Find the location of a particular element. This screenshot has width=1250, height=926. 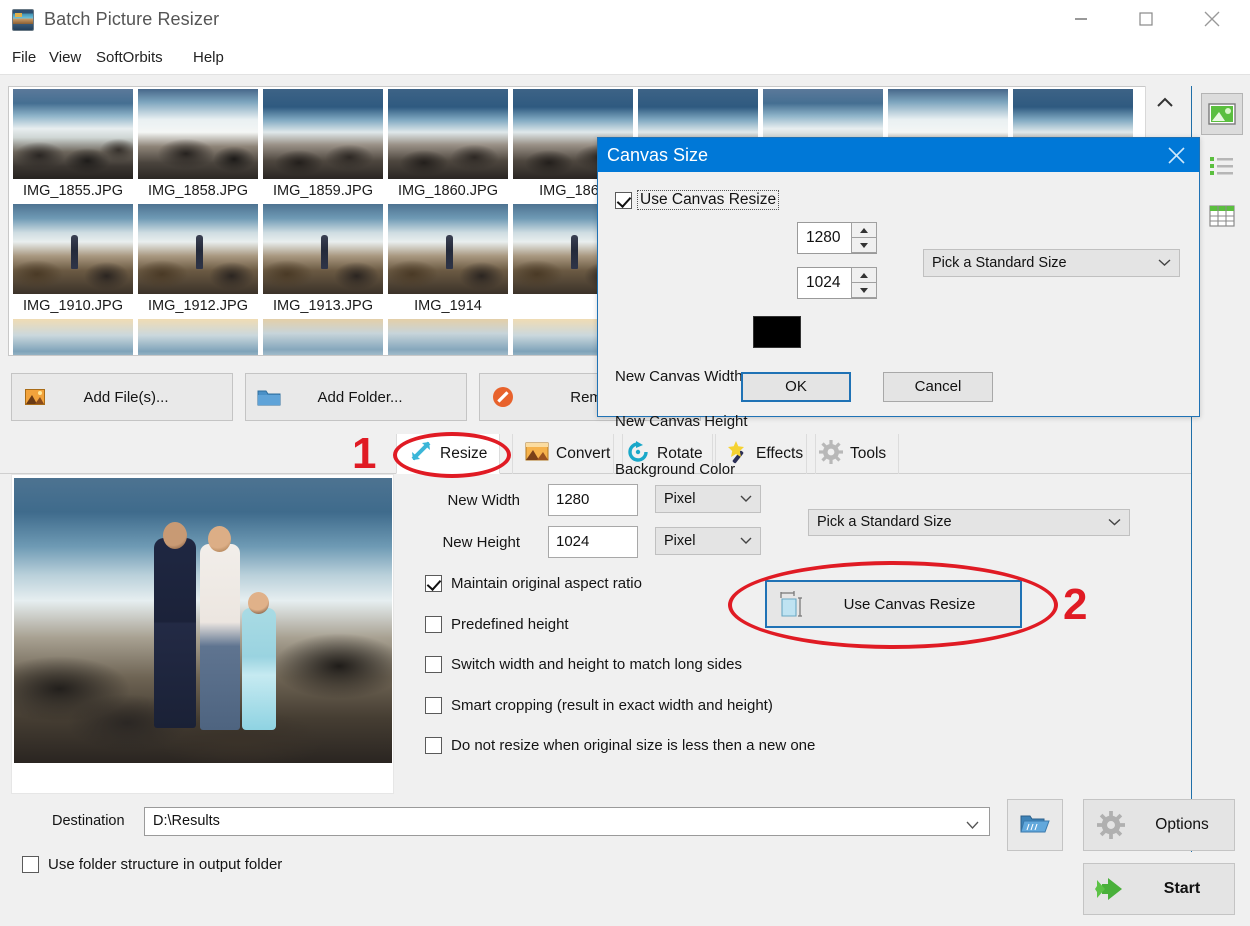

dialog-new-canvas-height-label: New Canvas Height is located at coordinates (681, 421).